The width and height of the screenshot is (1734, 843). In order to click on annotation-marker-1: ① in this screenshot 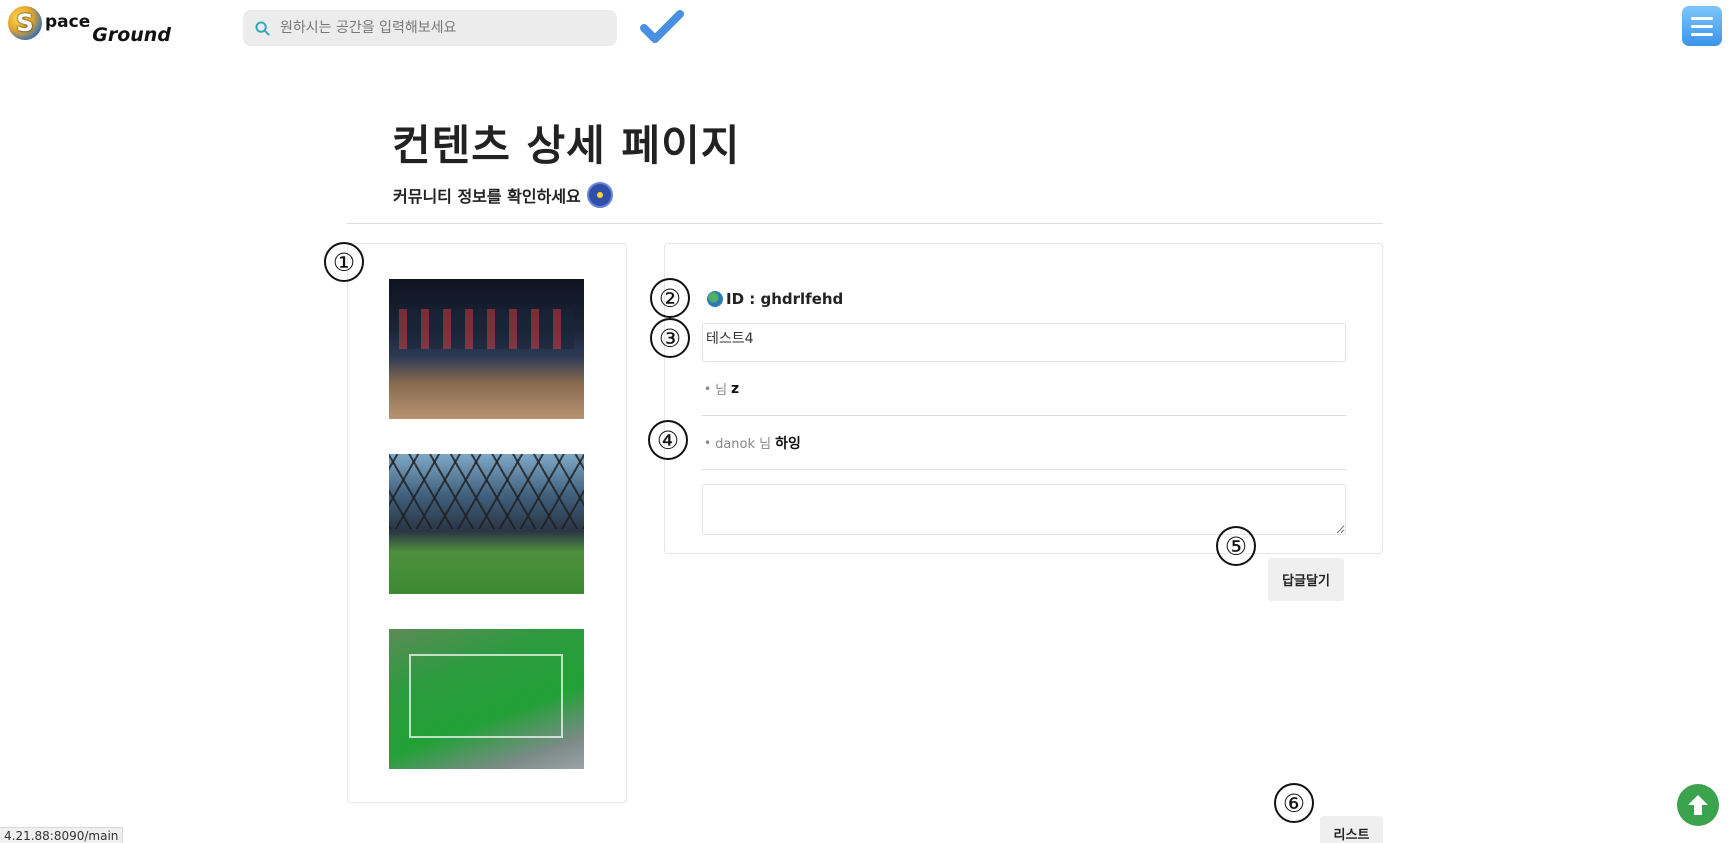, I will do `click(344, 262)`.